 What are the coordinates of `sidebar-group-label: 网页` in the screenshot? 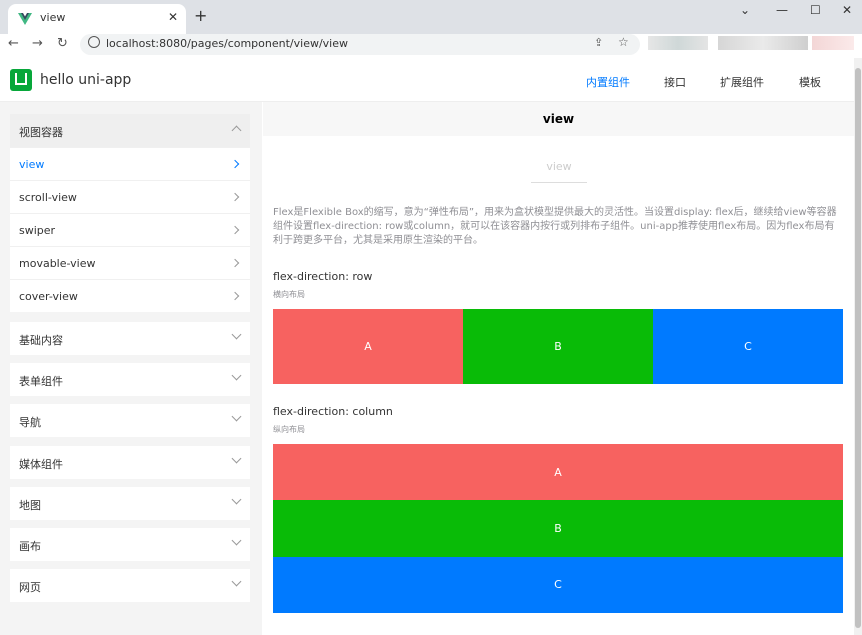 It's located at (30, 587).